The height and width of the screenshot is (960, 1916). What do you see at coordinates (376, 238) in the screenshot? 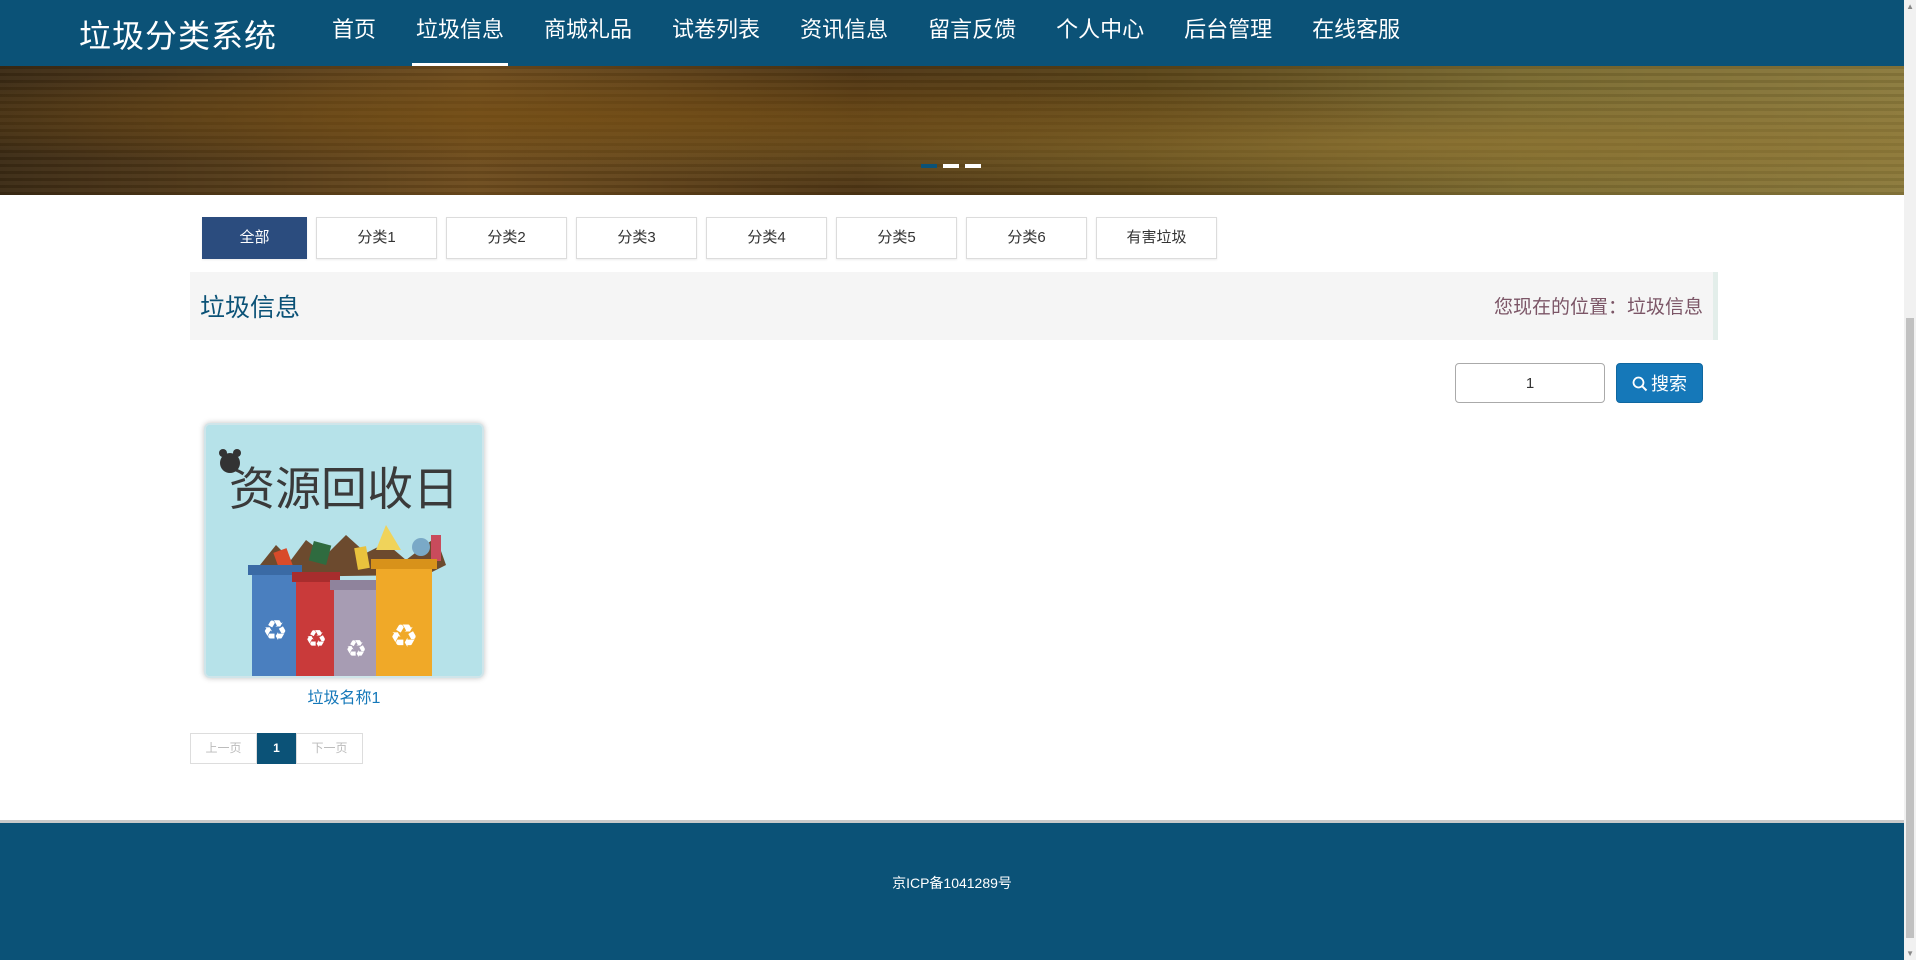
I see `category-tab-1: 分类1` at bounding box center [376, 238].